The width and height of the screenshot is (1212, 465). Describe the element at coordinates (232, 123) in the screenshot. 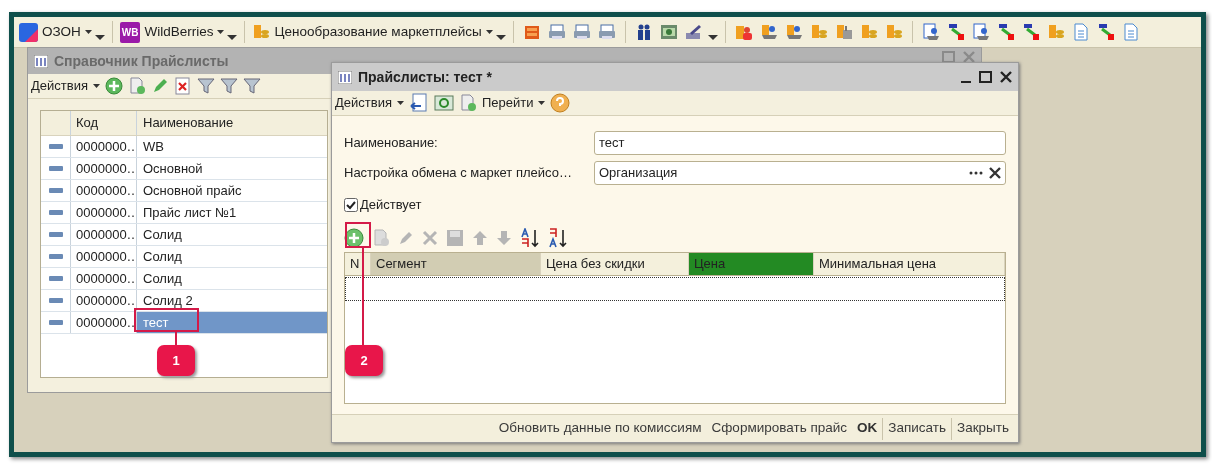

I see `column-header: Наименование` at that location.